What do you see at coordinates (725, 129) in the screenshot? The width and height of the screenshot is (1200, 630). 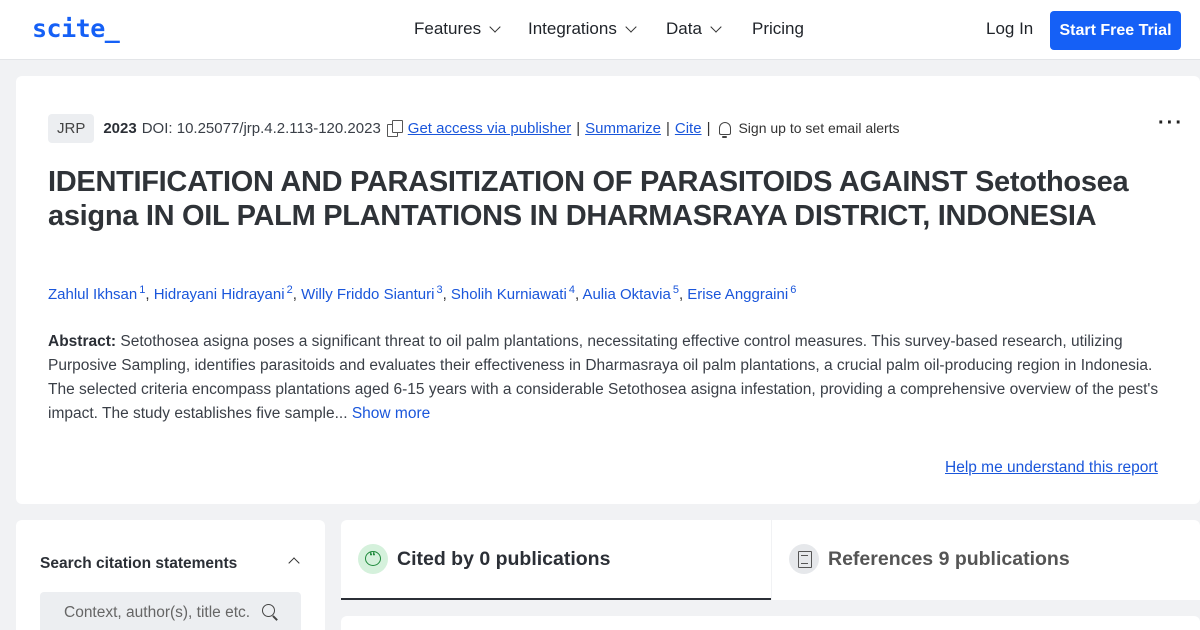 I see `bell-icon` at bounding box center [725, 129].